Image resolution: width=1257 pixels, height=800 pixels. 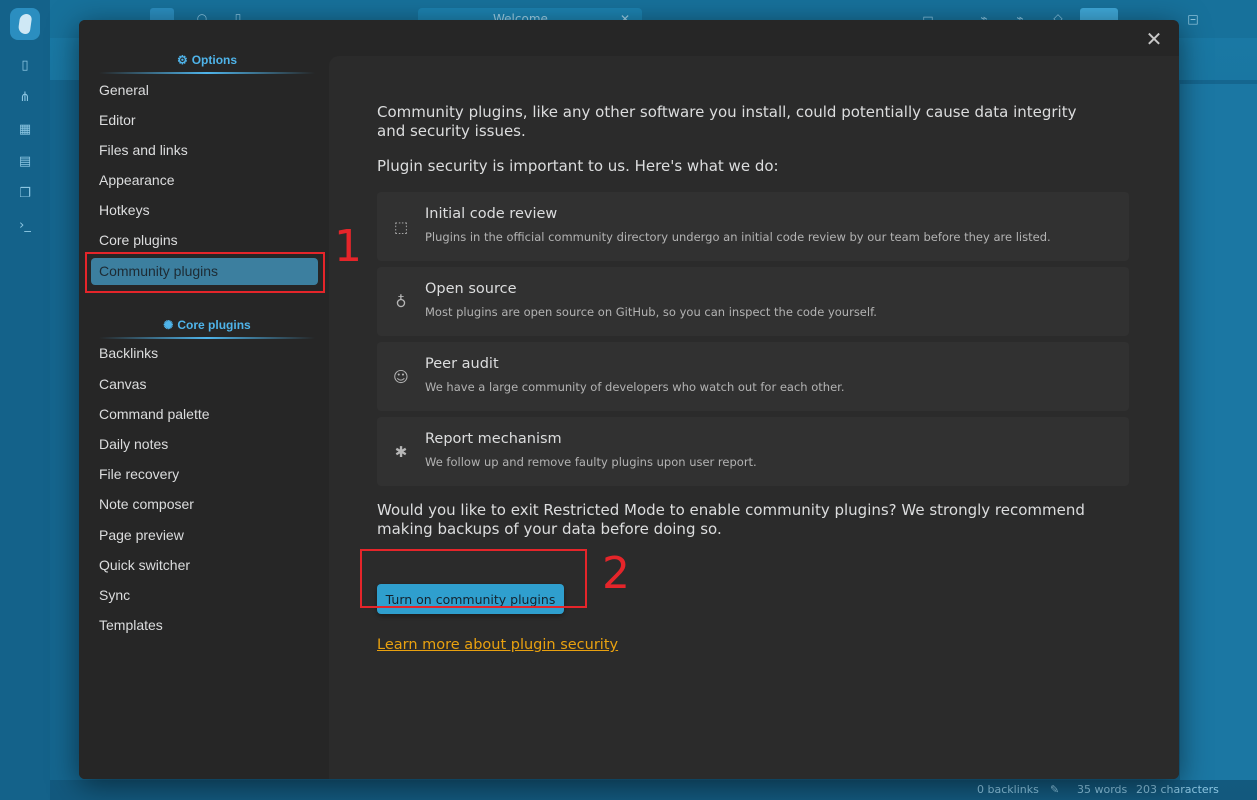 What do you see at coordinates (182, 60) in the screenshot?
I see `sliders-icon: ⚙` at bounding box center [182, 60].